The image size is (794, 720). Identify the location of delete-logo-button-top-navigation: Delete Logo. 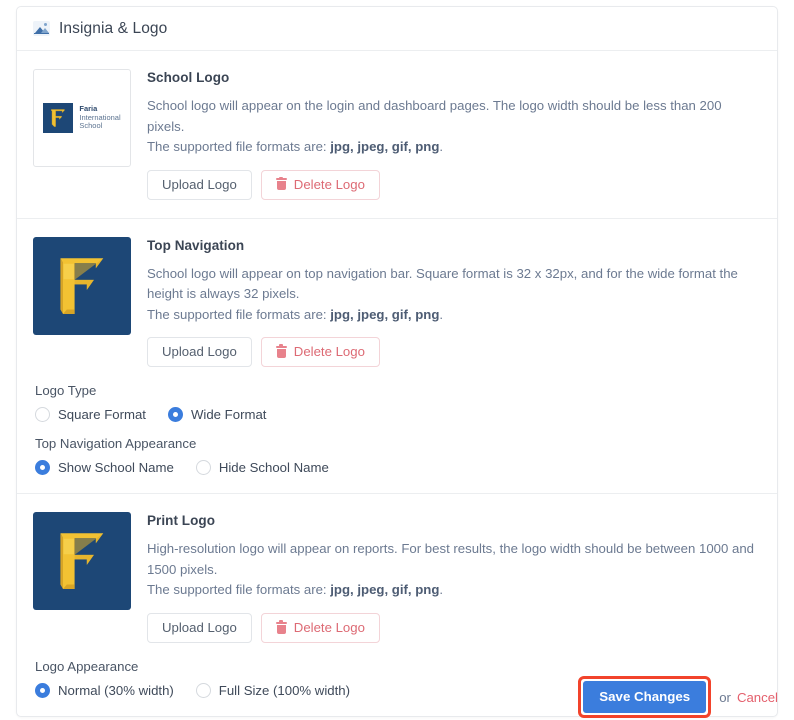
(320, 352).